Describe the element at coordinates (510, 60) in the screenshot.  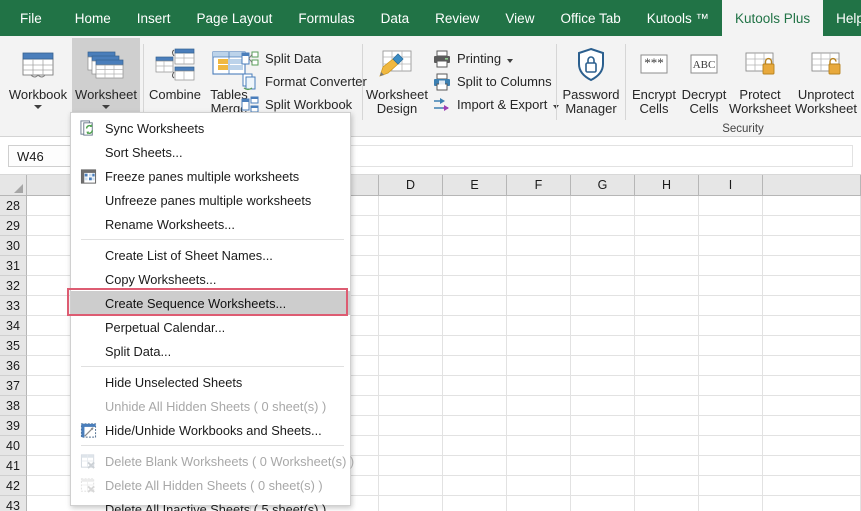
I see `chevron-down-icon` at that location.